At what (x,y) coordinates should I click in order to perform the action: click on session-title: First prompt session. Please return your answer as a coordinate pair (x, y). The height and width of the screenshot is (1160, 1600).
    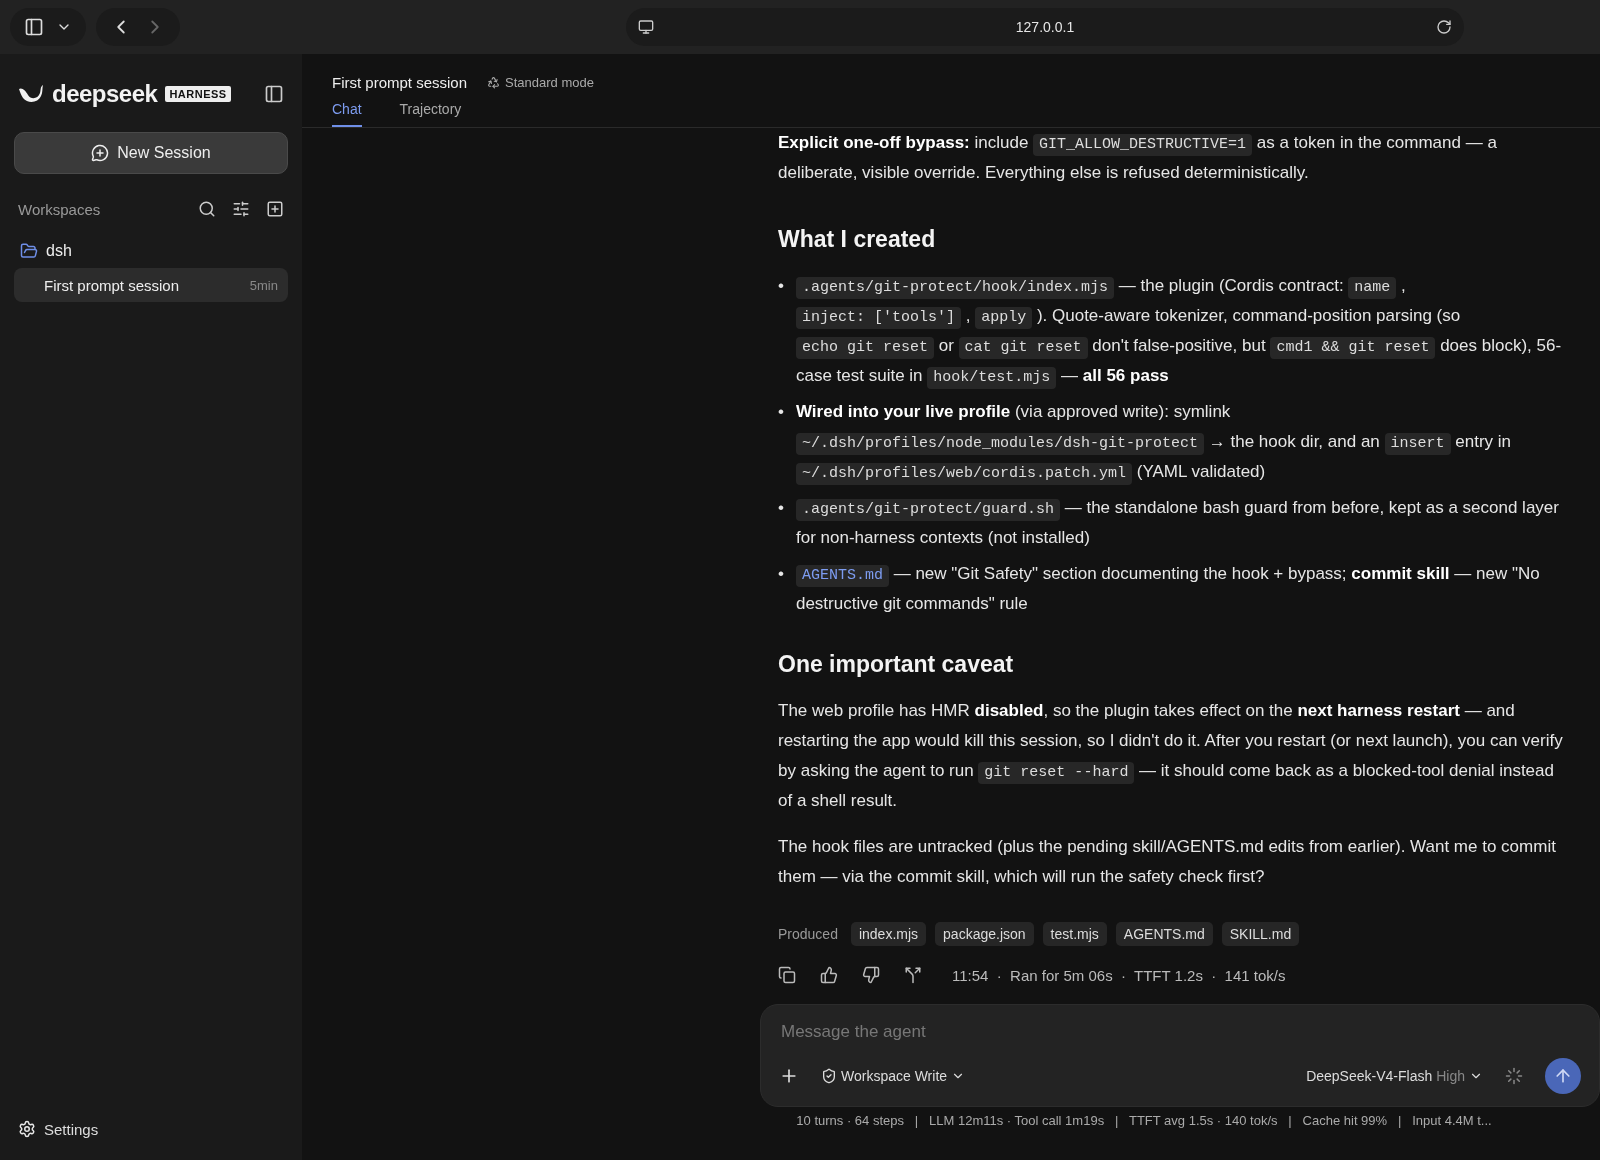
    Looking at the image, I should click on (400, 82).